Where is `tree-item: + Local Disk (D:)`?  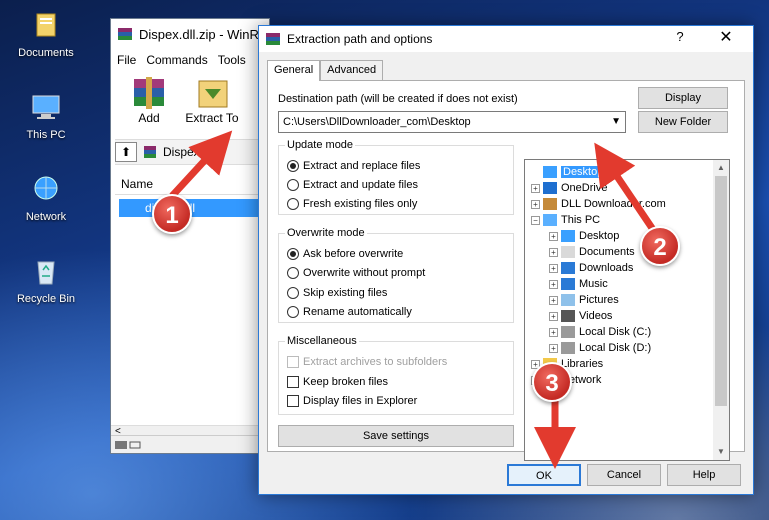 tree-item: + Local Disk (D:) is located at coordinates (600, 348).